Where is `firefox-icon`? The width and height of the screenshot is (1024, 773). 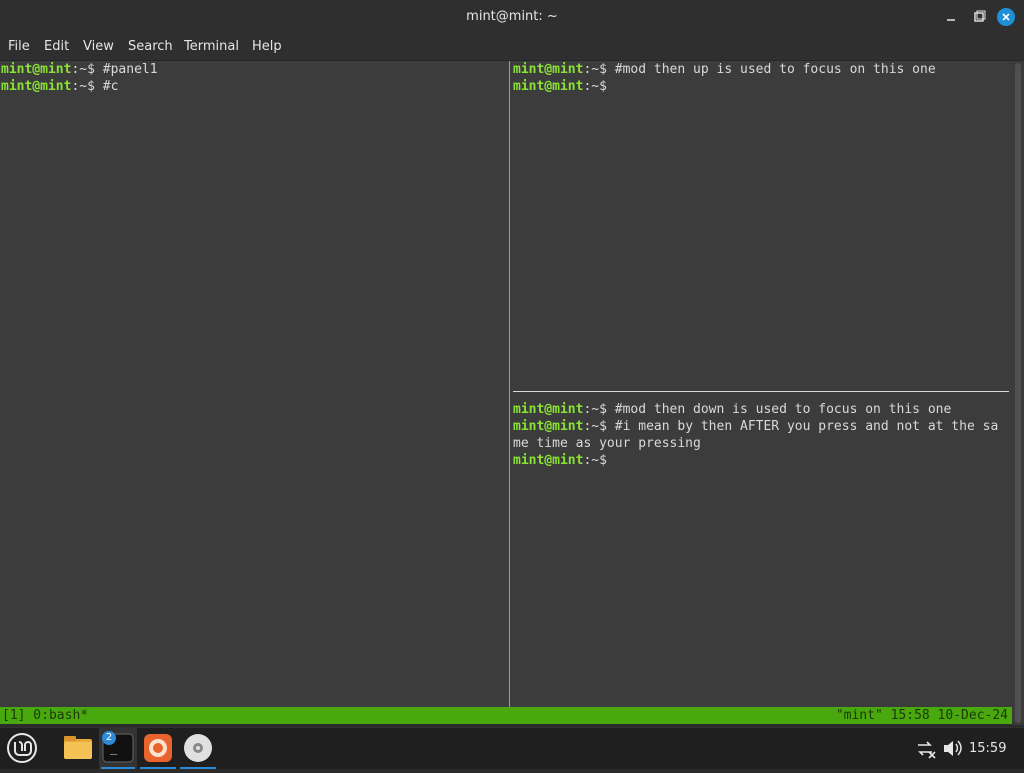 firefox-icon is located at coordinates (158, 748).